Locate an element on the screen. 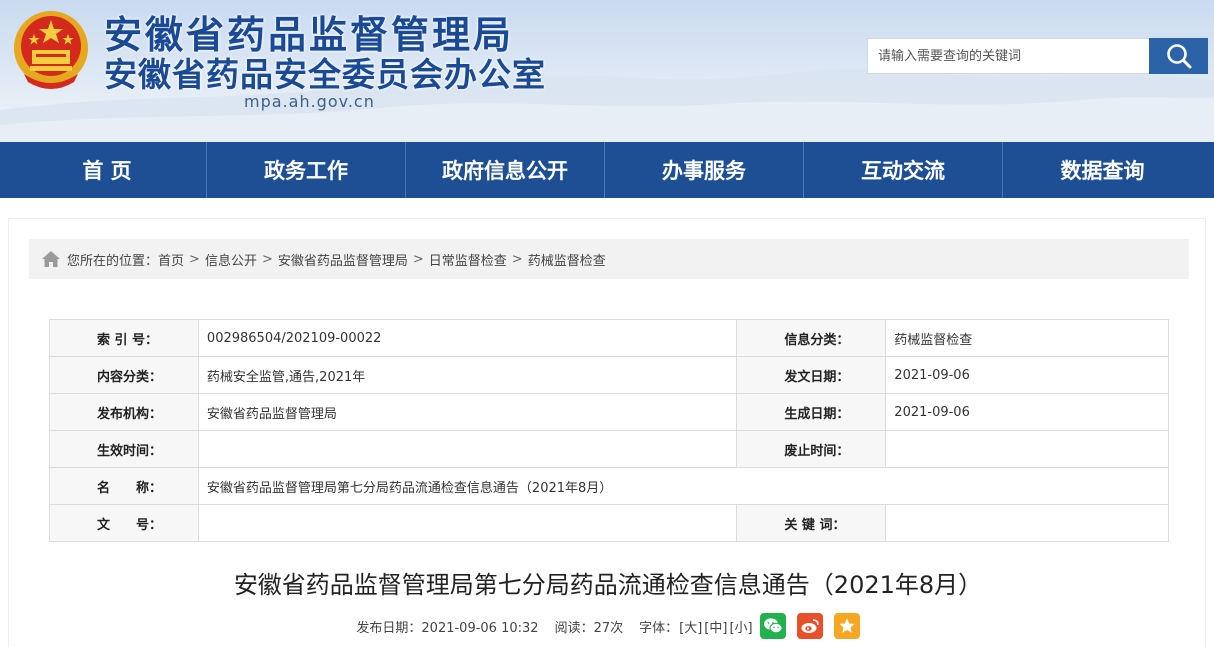  nav-government-work: 政务工作 is located at coordinates (306, 170).